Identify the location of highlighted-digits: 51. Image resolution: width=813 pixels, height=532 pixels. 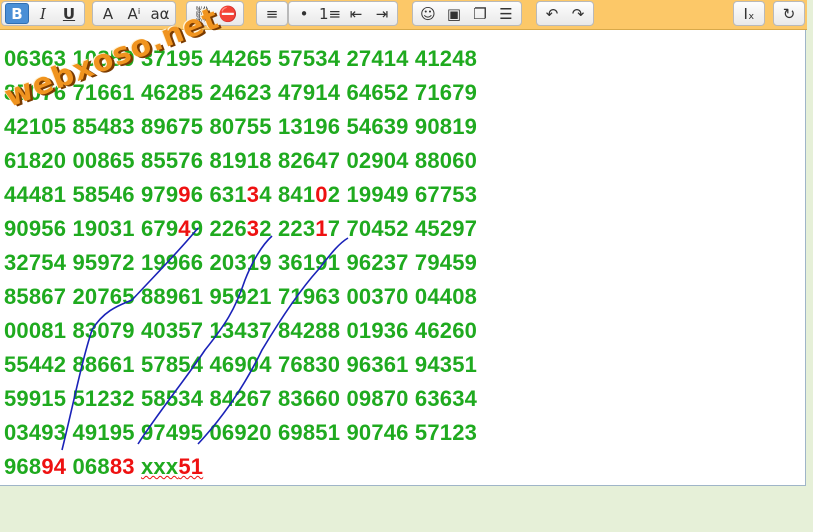
(191, 466).